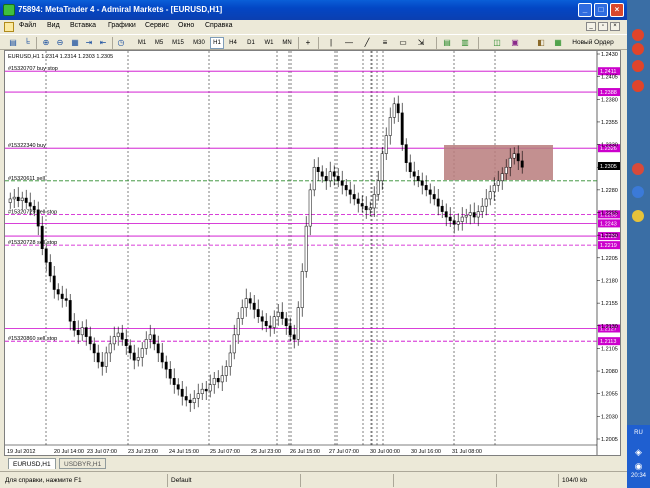  What do you see at coordinates (447, 43) in the screenshot?
I see `indicators-icon: ▤` at bounding box center [447, 43].